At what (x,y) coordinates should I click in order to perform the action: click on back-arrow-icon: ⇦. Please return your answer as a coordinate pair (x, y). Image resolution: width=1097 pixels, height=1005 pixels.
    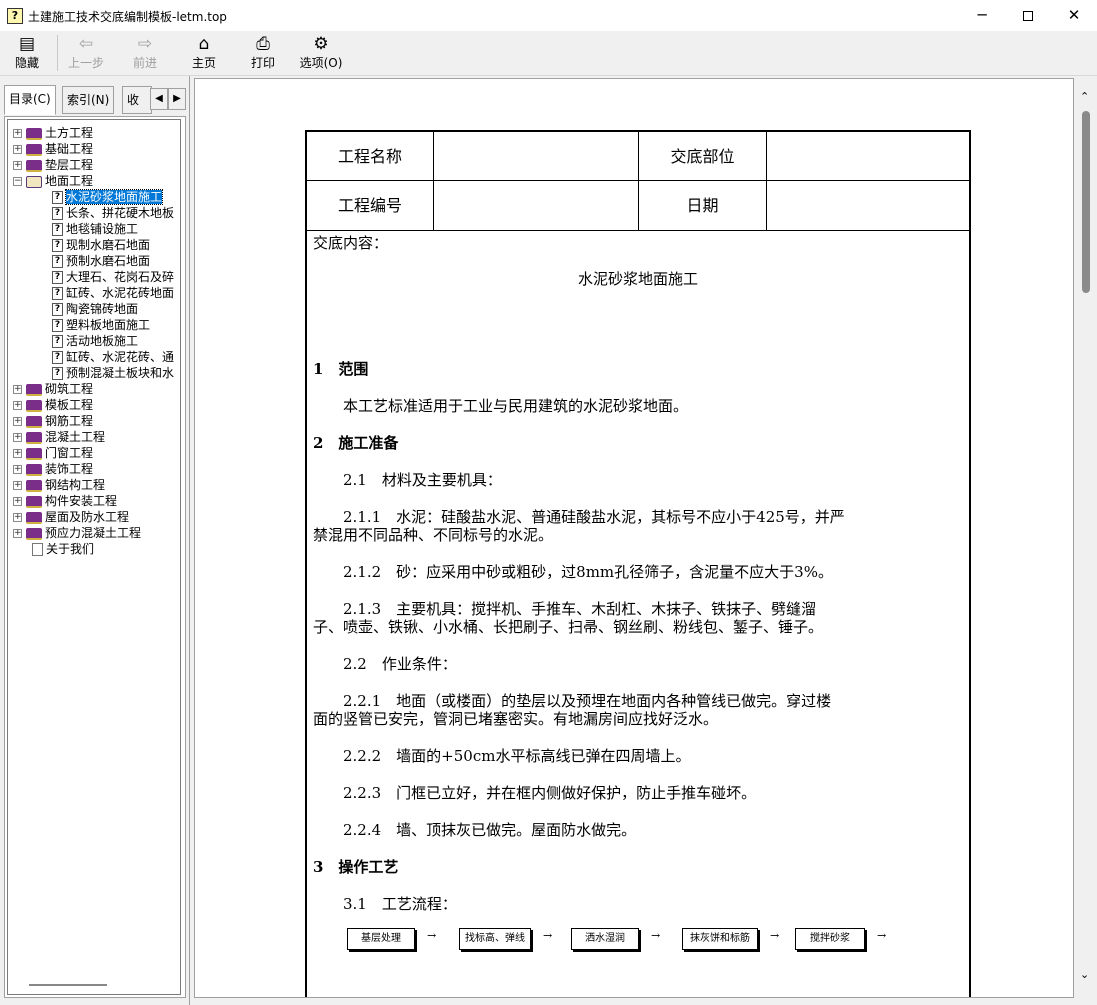
    Looking at the image, I should click on (86, 44).